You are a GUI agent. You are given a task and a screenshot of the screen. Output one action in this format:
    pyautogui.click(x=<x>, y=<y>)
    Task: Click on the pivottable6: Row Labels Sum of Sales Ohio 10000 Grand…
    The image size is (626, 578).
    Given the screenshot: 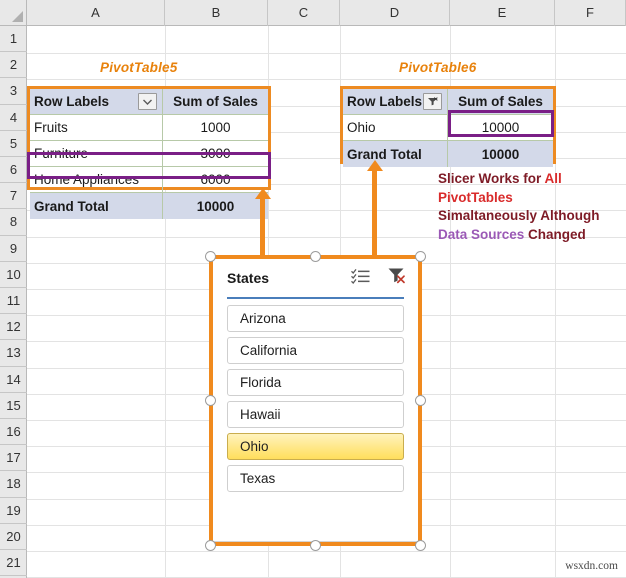 What is the action you would take?
    pyautogui.click(x=448, y=126)
    